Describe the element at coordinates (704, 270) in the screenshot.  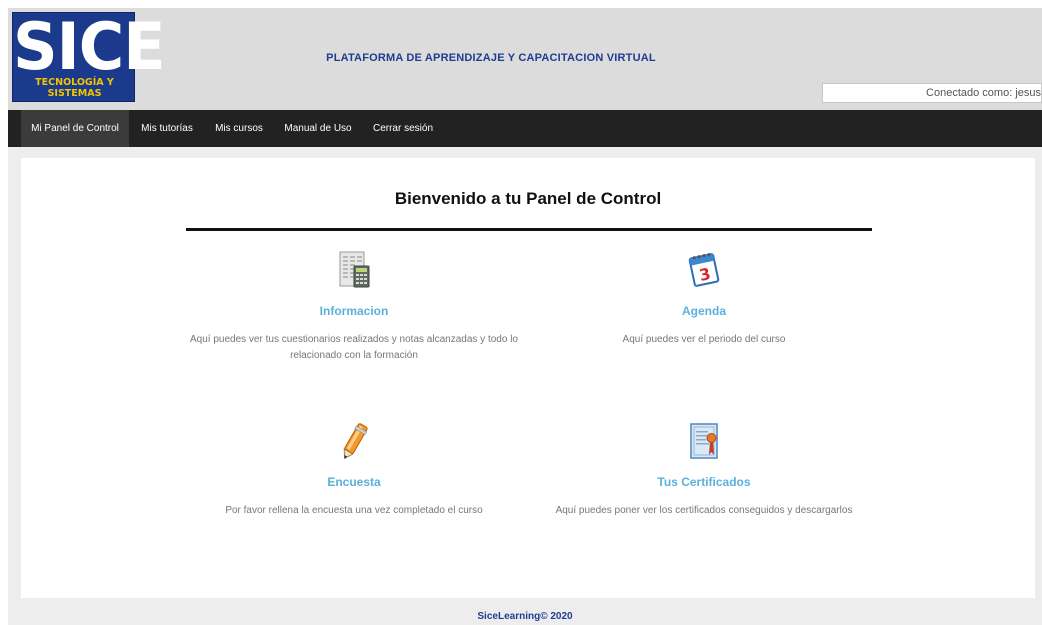
I see `calendar-icon: 3` at that location.